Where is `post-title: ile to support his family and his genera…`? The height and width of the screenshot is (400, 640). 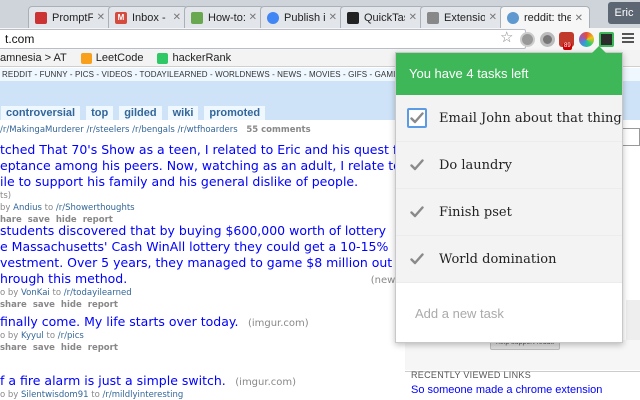
post-title: ile to support his family and his genera… is located at coordinates (205, 182).